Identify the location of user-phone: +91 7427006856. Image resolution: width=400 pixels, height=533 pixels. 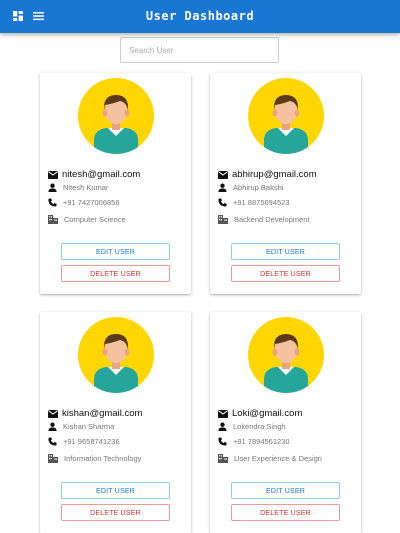
(91, 202).